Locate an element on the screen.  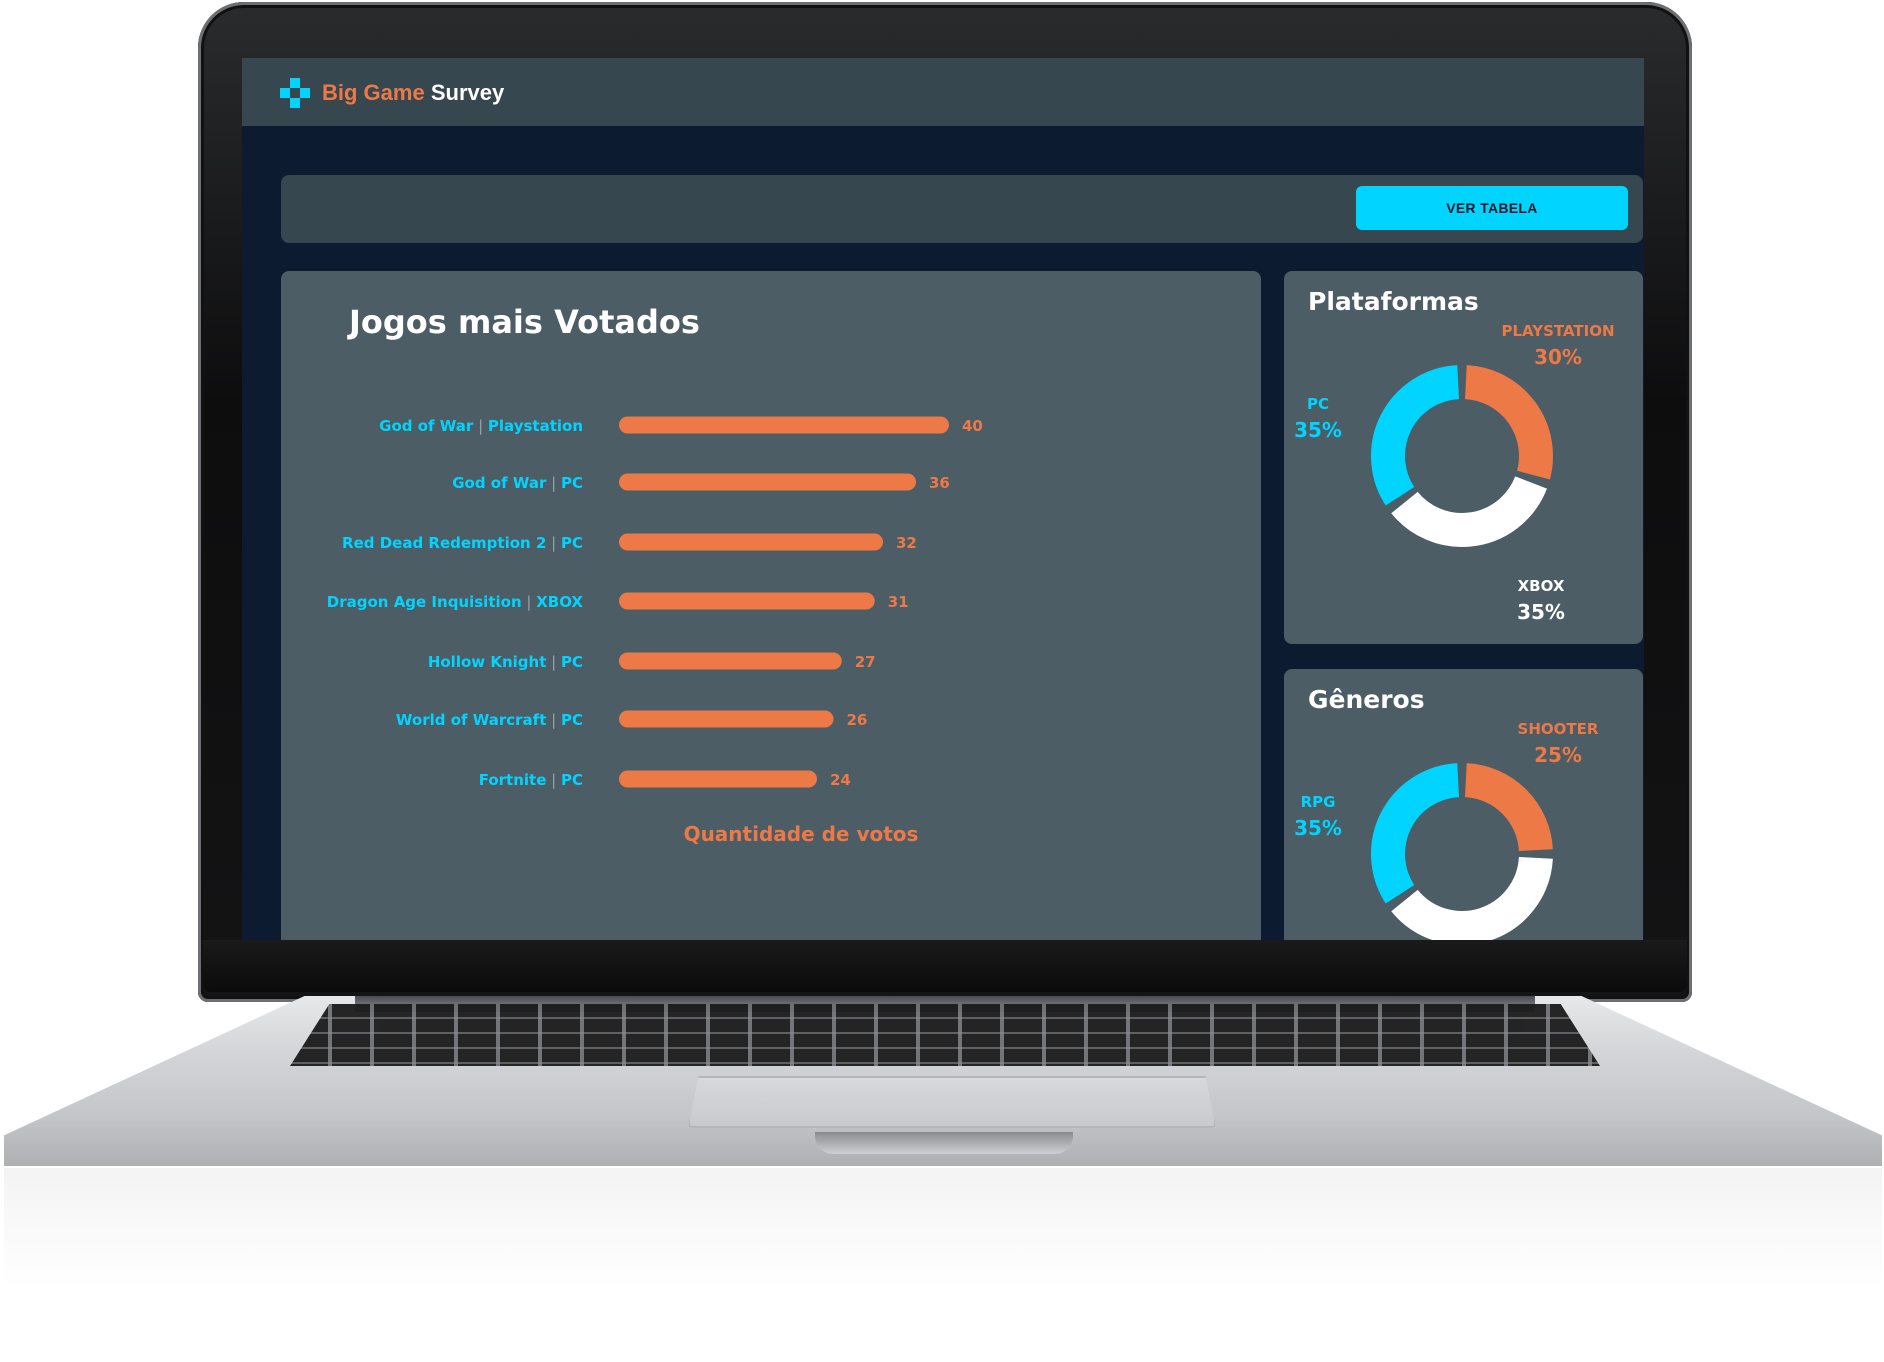
genres-donut-chart: SHOOTER 25% RPG 35% is located at coordinates (1446, 830).